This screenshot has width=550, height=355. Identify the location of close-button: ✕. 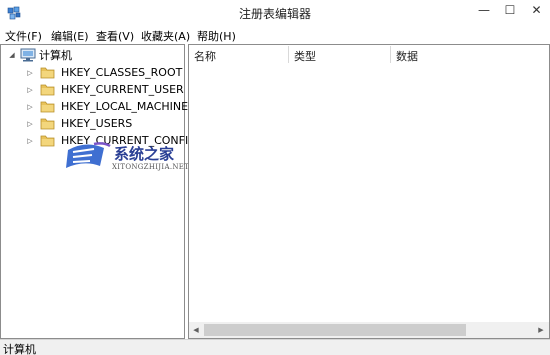
(536, 10).